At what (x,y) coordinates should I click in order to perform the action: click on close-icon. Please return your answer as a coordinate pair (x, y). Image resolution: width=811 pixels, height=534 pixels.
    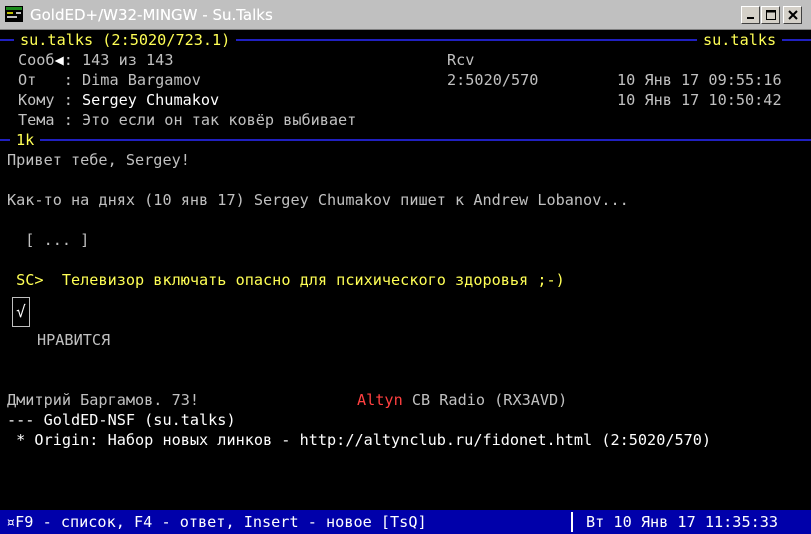
    Looking at the image, I should click on (792, 15).